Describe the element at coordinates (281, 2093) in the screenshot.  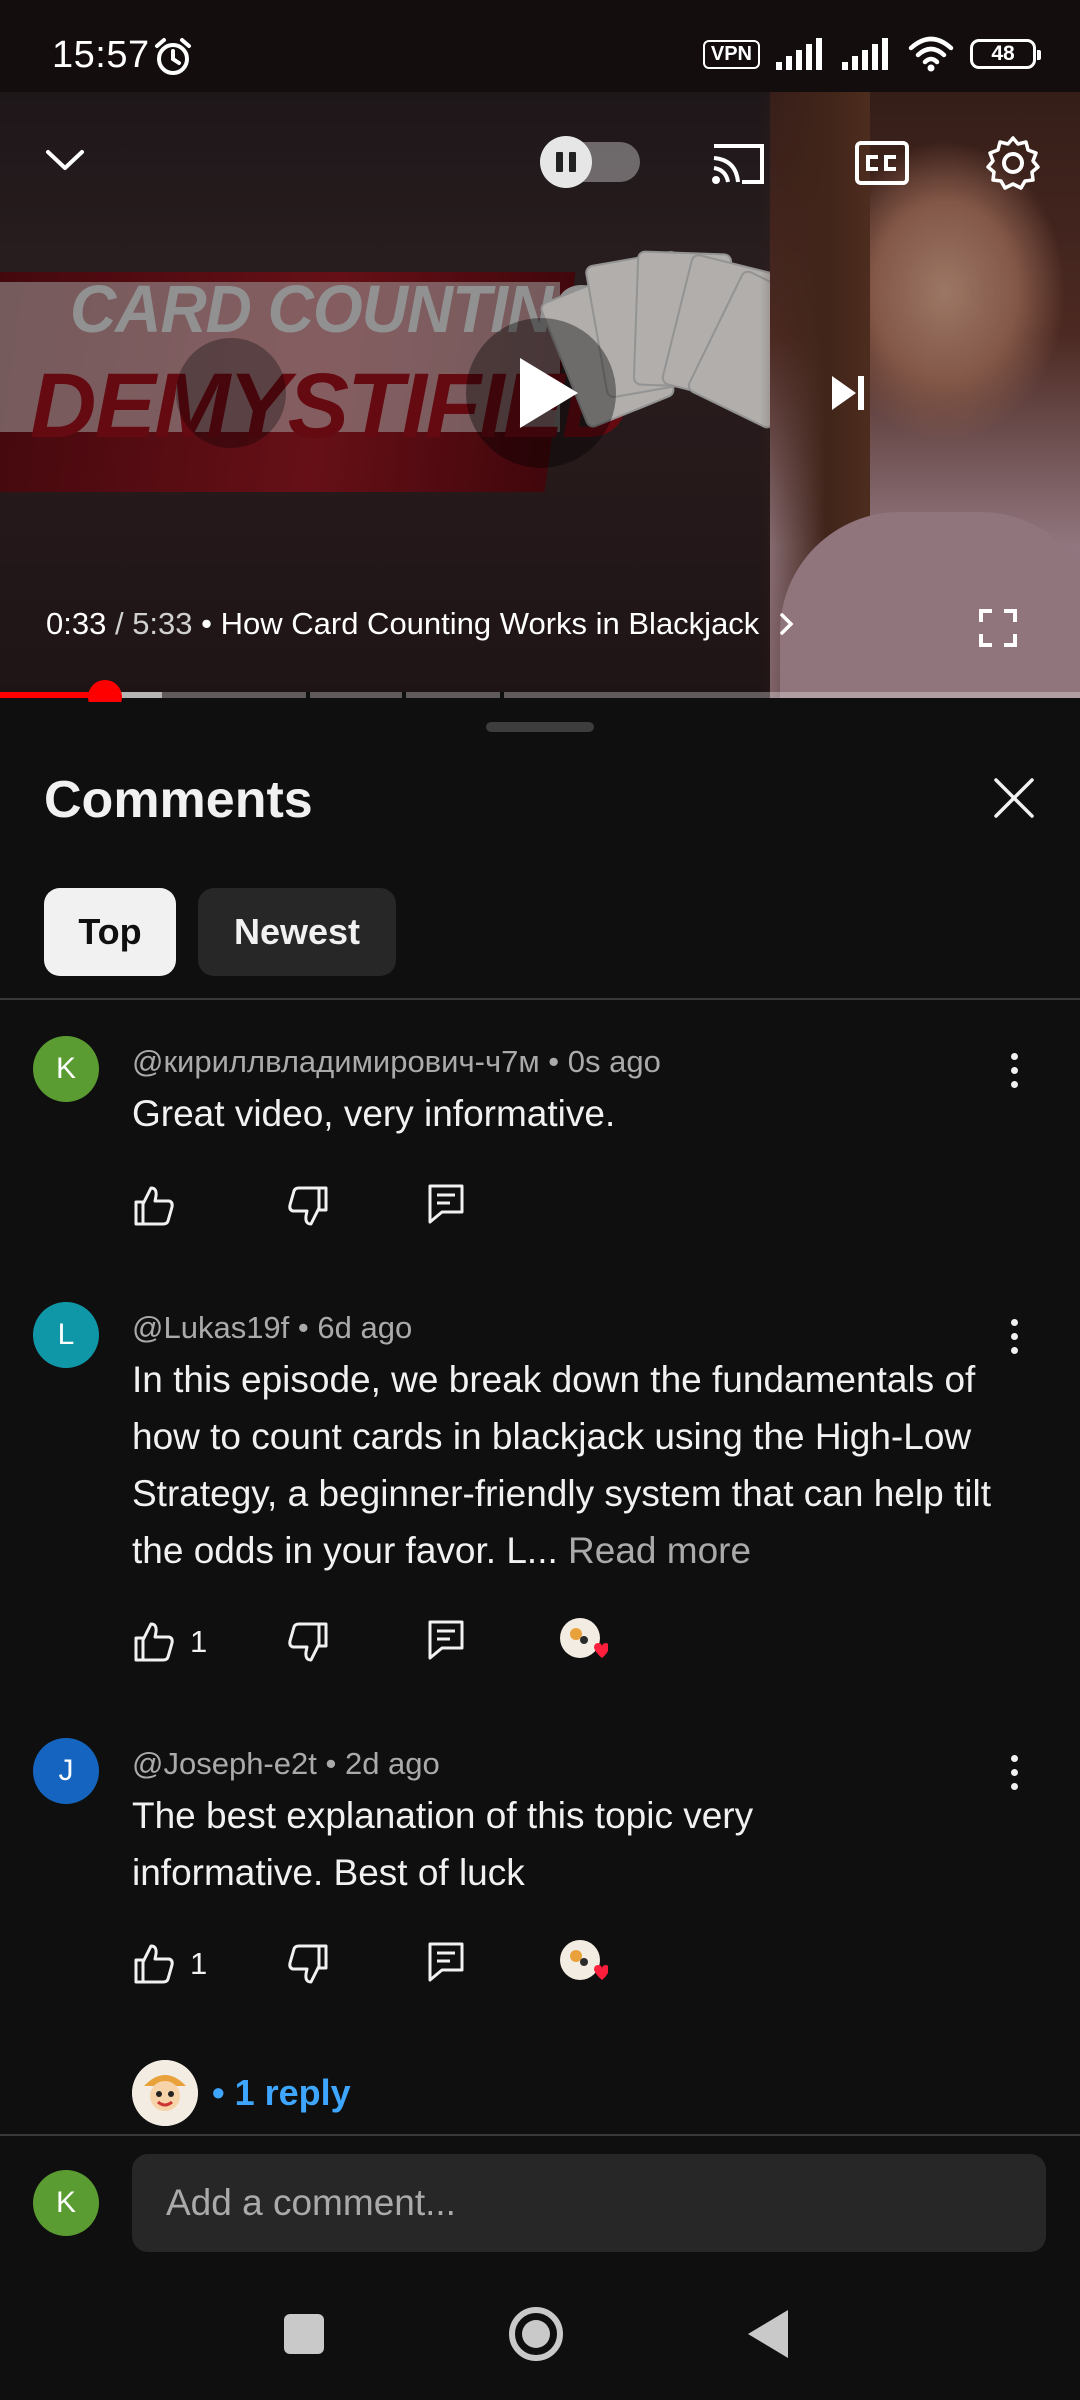
I see `reply-count-link: • 1 reply` at that location.